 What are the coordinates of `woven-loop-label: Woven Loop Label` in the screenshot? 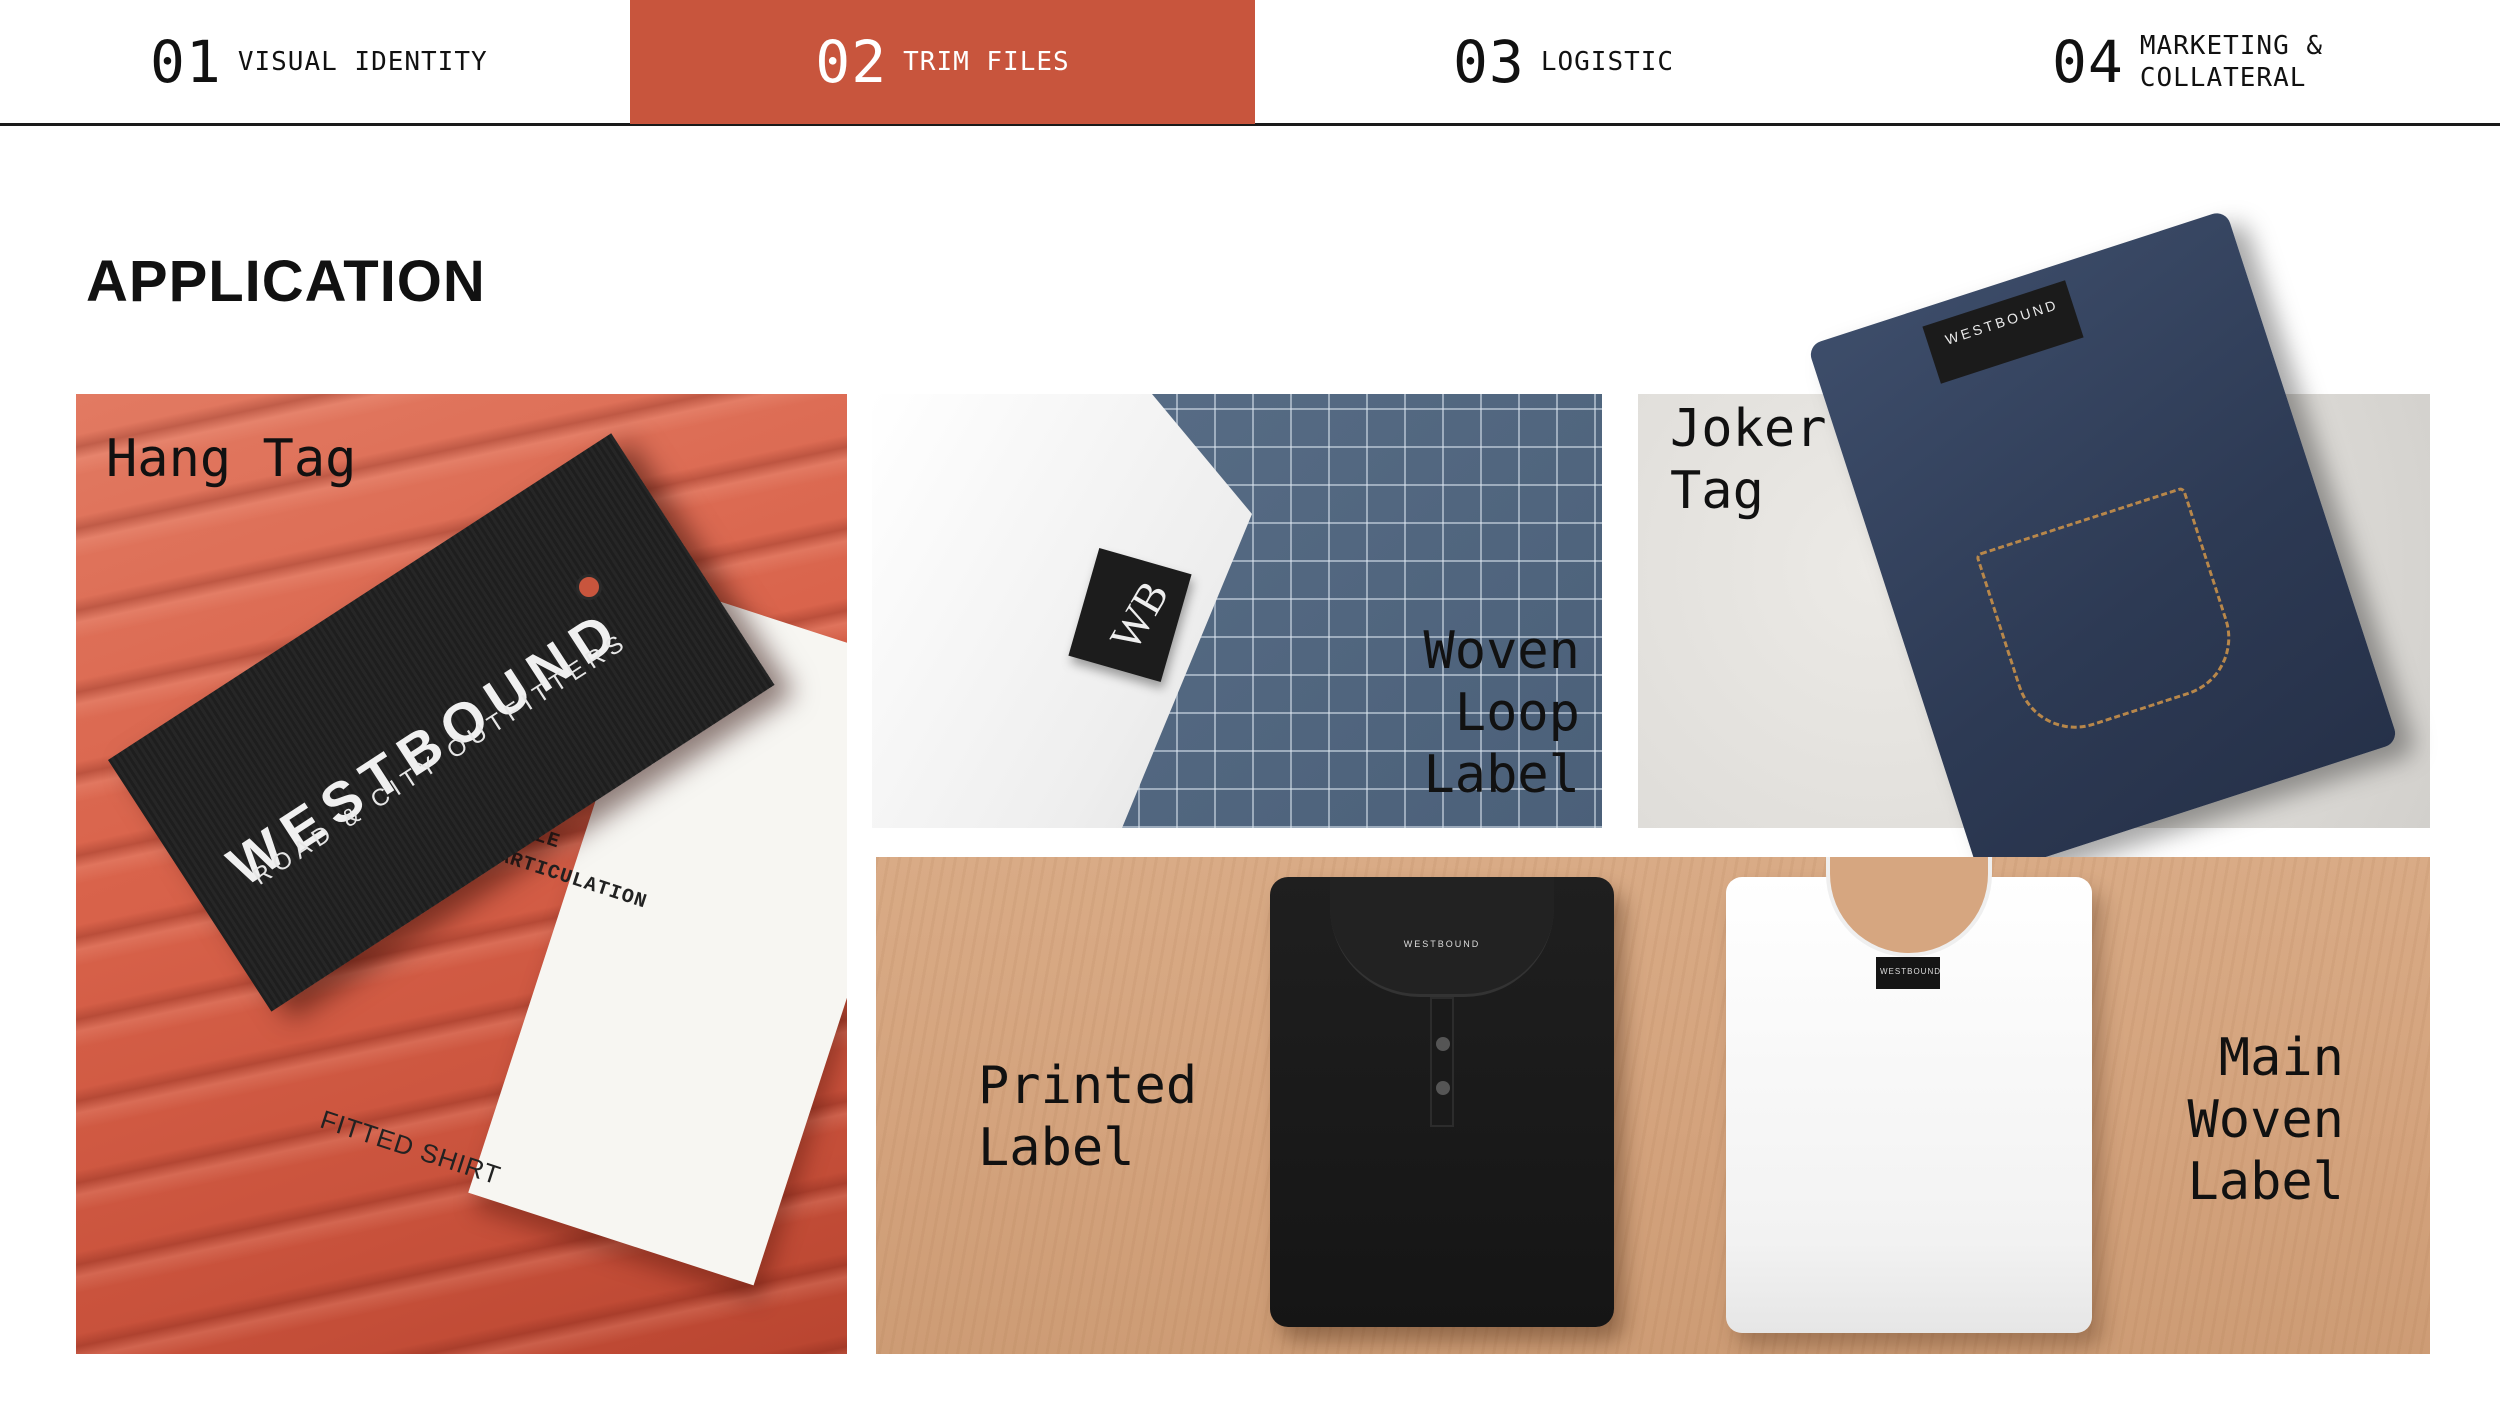 It's located at (1501, 713).